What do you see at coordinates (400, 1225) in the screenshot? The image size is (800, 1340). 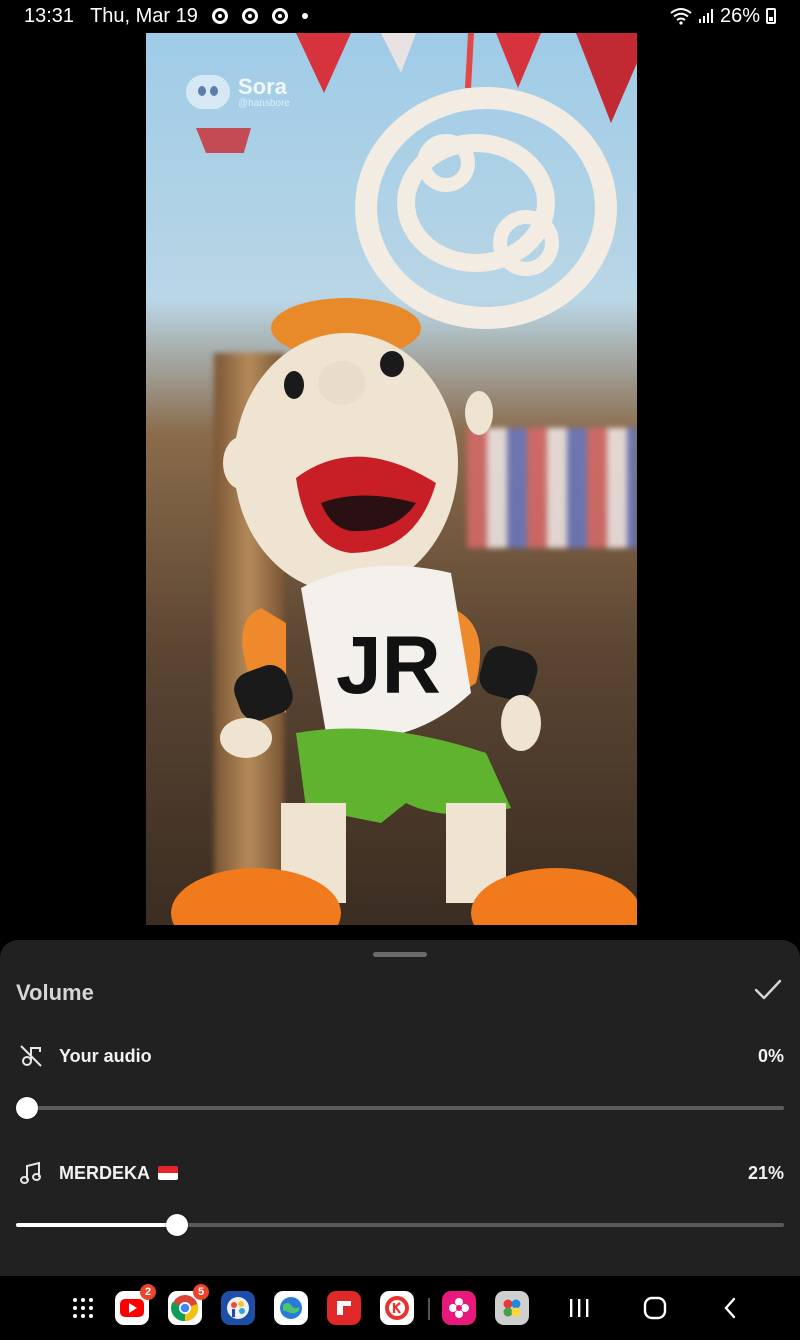 I see `merdeka-volume-slider` at bounding box center [400, 1225].